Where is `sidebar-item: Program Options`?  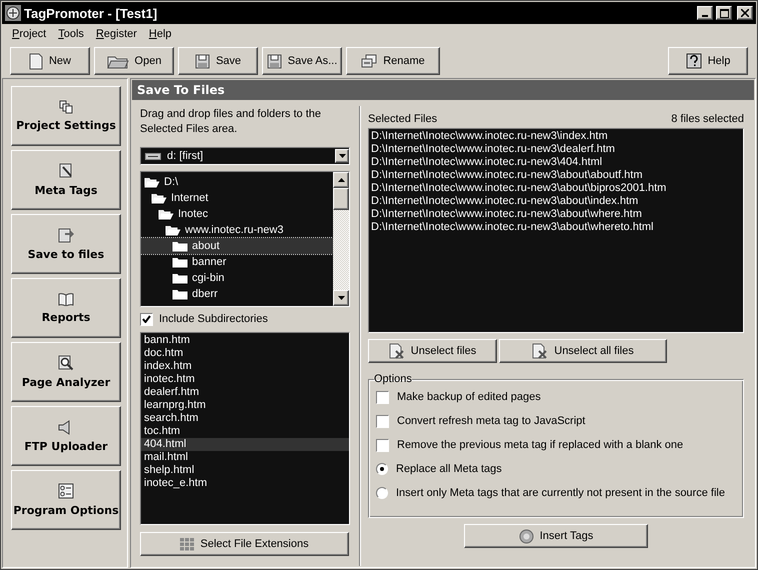
sidebar-item: Program Options is located at coordinates (66, 500).